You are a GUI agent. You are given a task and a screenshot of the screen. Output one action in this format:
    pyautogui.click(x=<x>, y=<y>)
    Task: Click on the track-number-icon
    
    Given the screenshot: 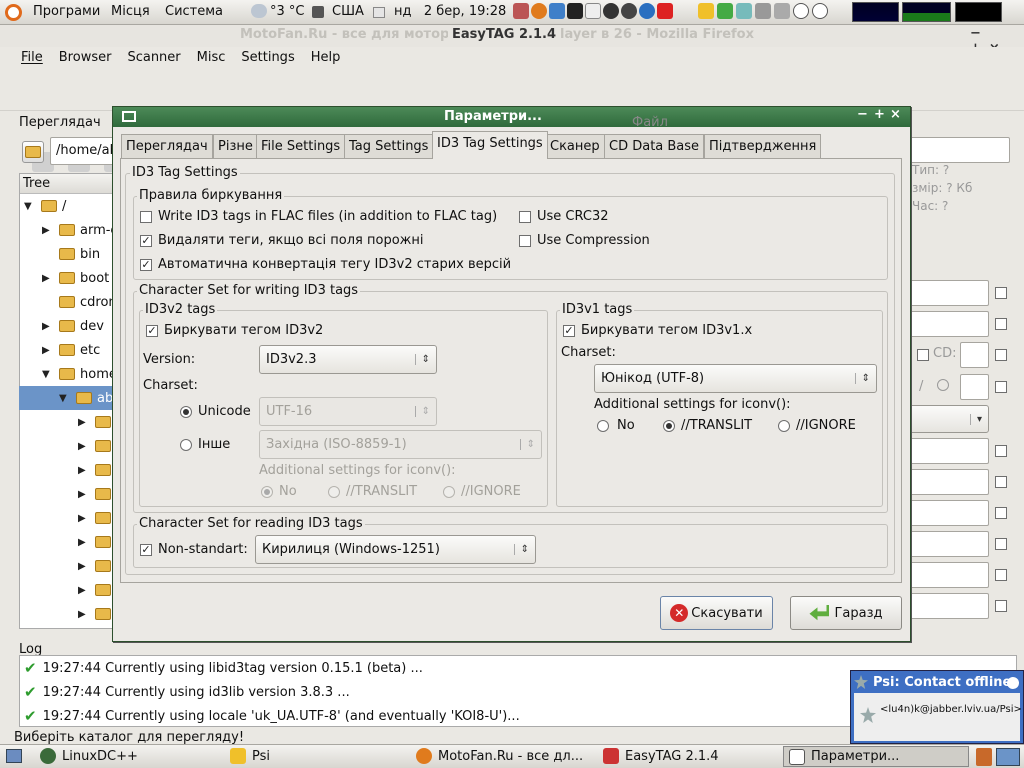 What is the action you would take?
    pyautogui.click(x=943, y=385)
    